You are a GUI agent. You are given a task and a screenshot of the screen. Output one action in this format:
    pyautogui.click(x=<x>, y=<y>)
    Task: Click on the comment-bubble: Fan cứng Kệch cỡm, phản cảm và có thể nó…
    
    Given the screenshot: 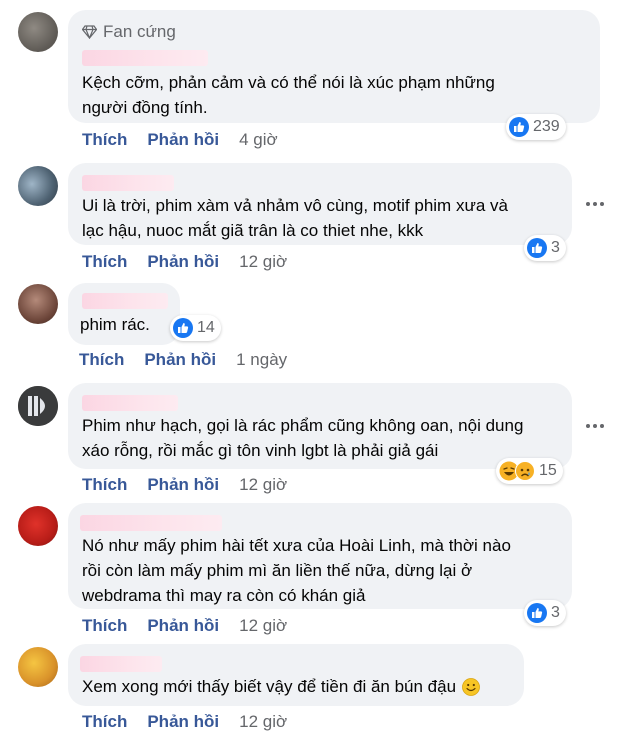 What is the action you would take?
    pyautogui.click(x=334, y=66)
    